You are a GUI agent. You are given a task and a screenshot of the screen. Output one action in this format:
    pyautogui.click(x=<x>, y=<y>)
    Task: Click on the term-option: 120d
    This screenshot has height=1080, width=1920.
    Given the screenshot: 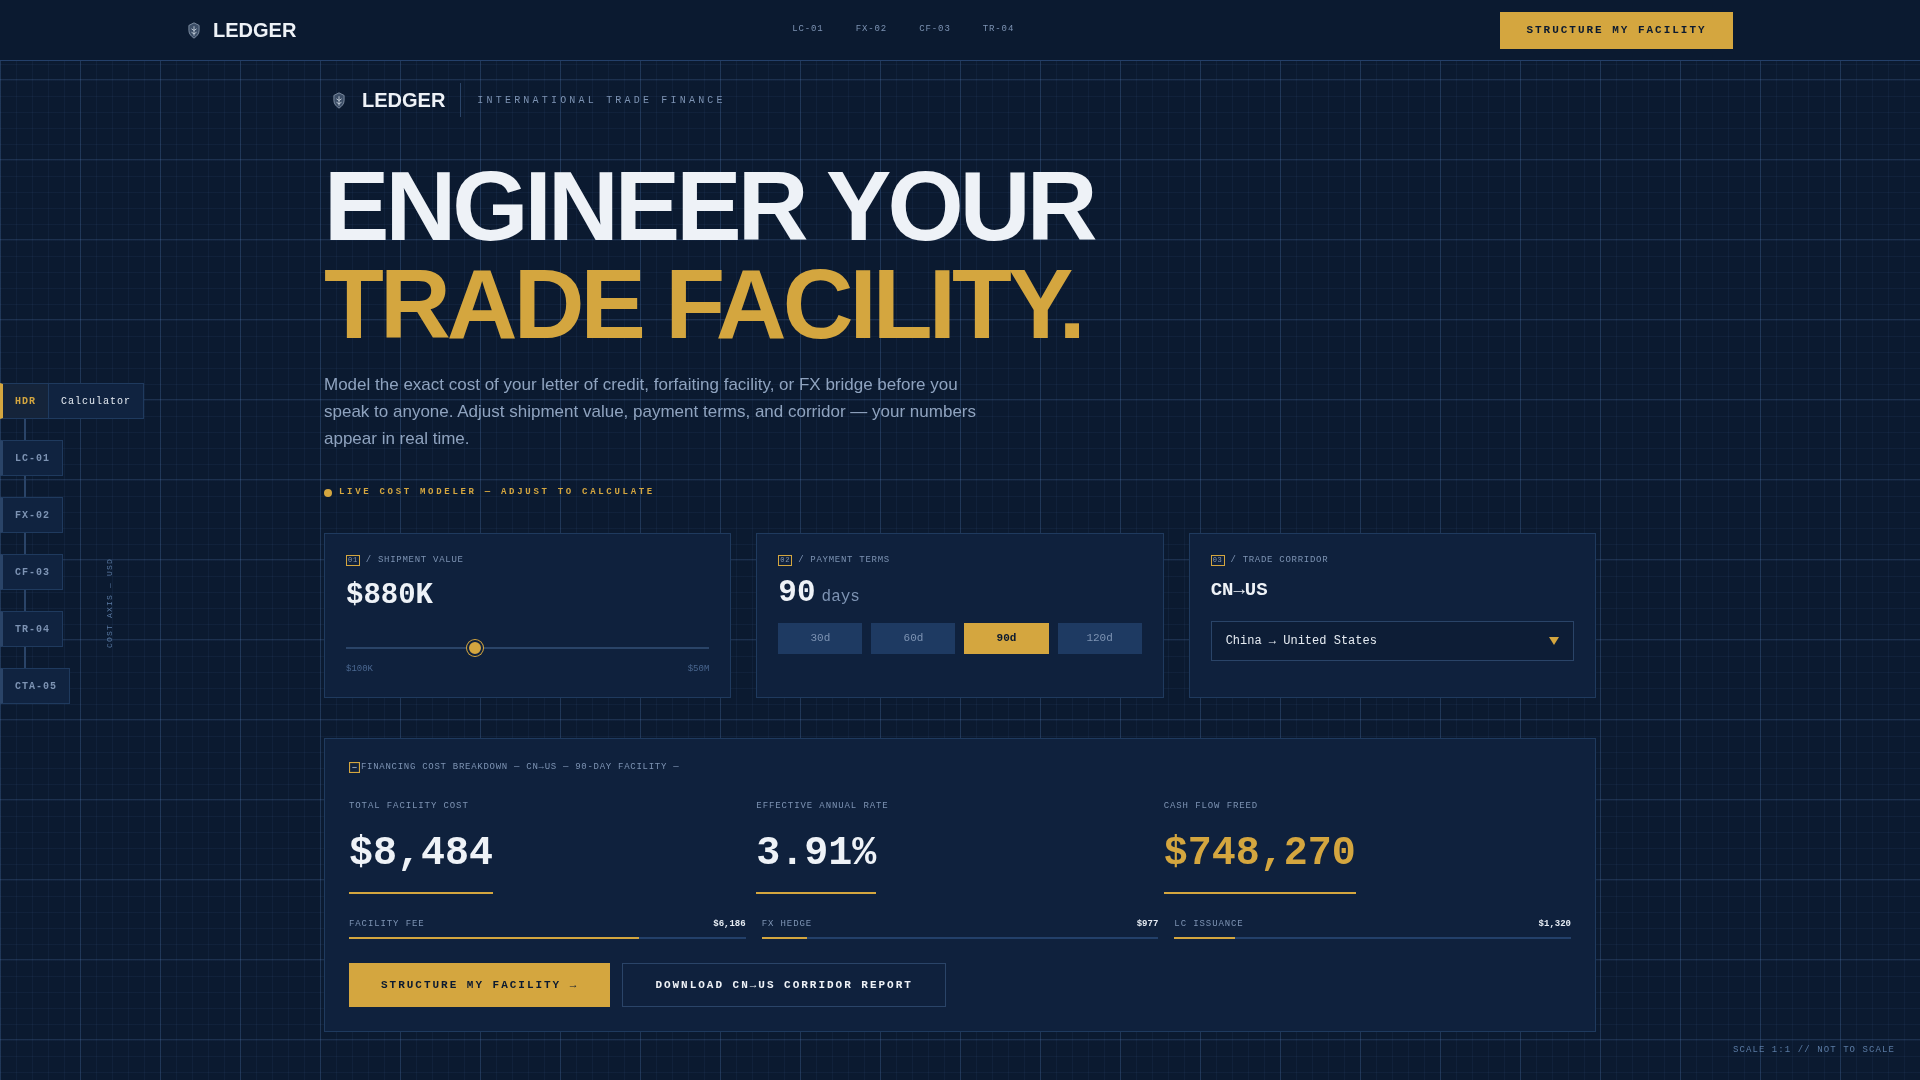 What is the action you would take?
    pyautogui.click(x=1099, y=638)
    